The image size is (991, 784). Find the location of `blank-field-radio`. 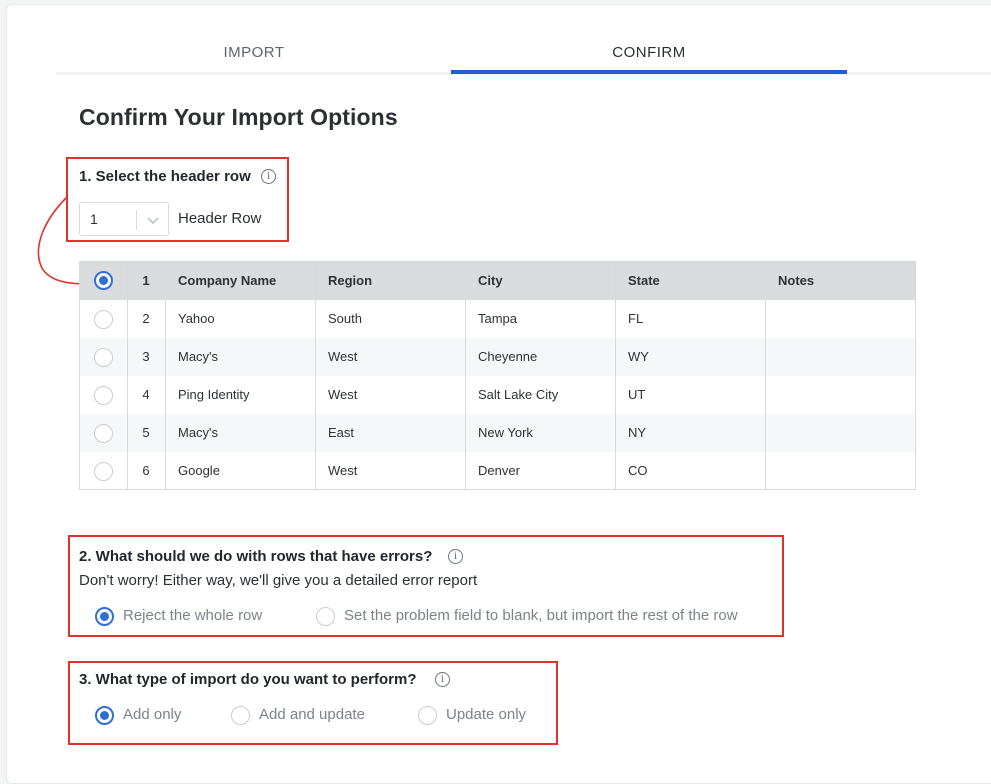

blank-field-radio is located at coordinates (325, 616).